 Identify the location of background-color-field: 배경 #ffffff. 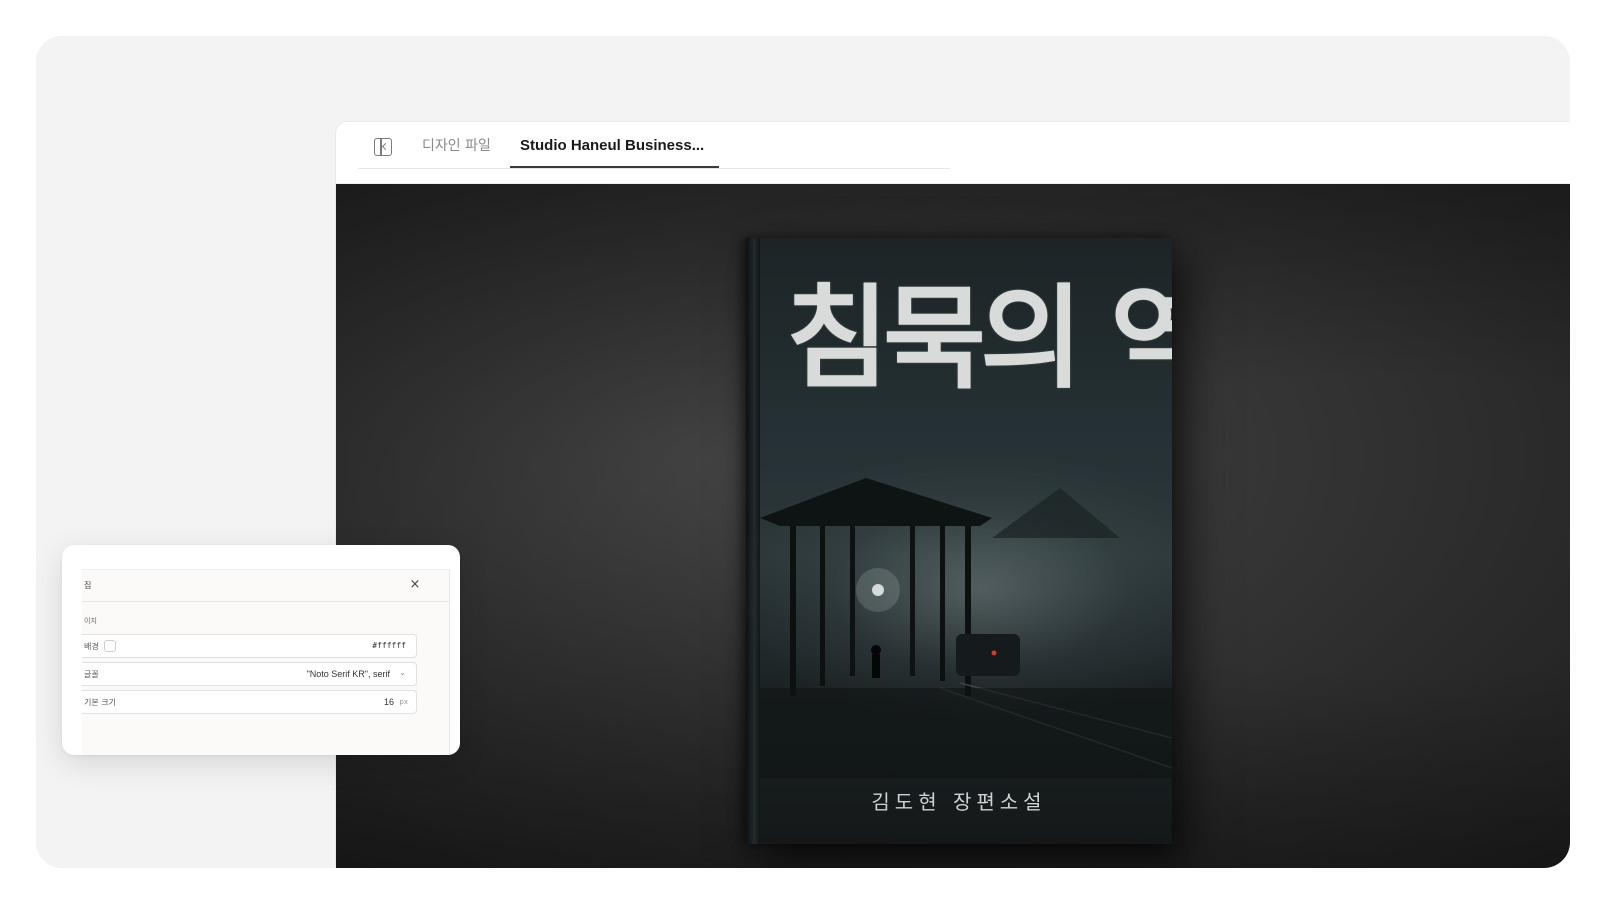
(249, 646).